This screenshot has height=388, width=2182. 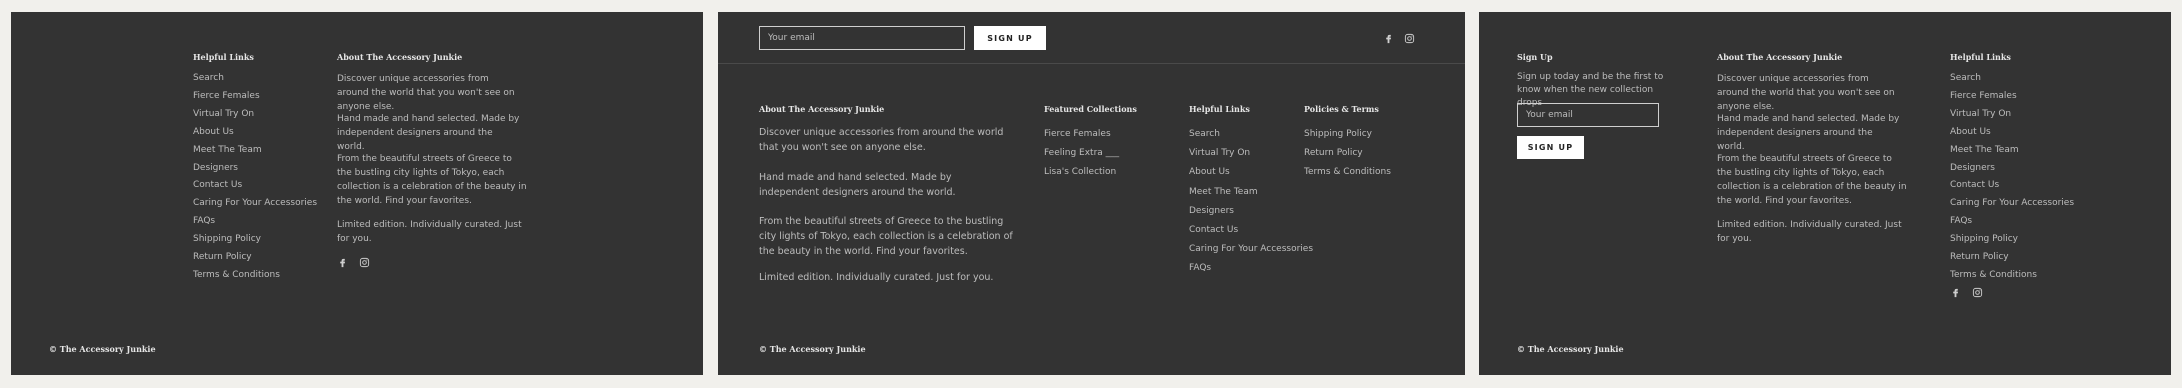 What do you see at coordinates (1081, 172) in the screenshot?
I see `footer-link: Lisa's Collection` at bounding box center [1081, 172].